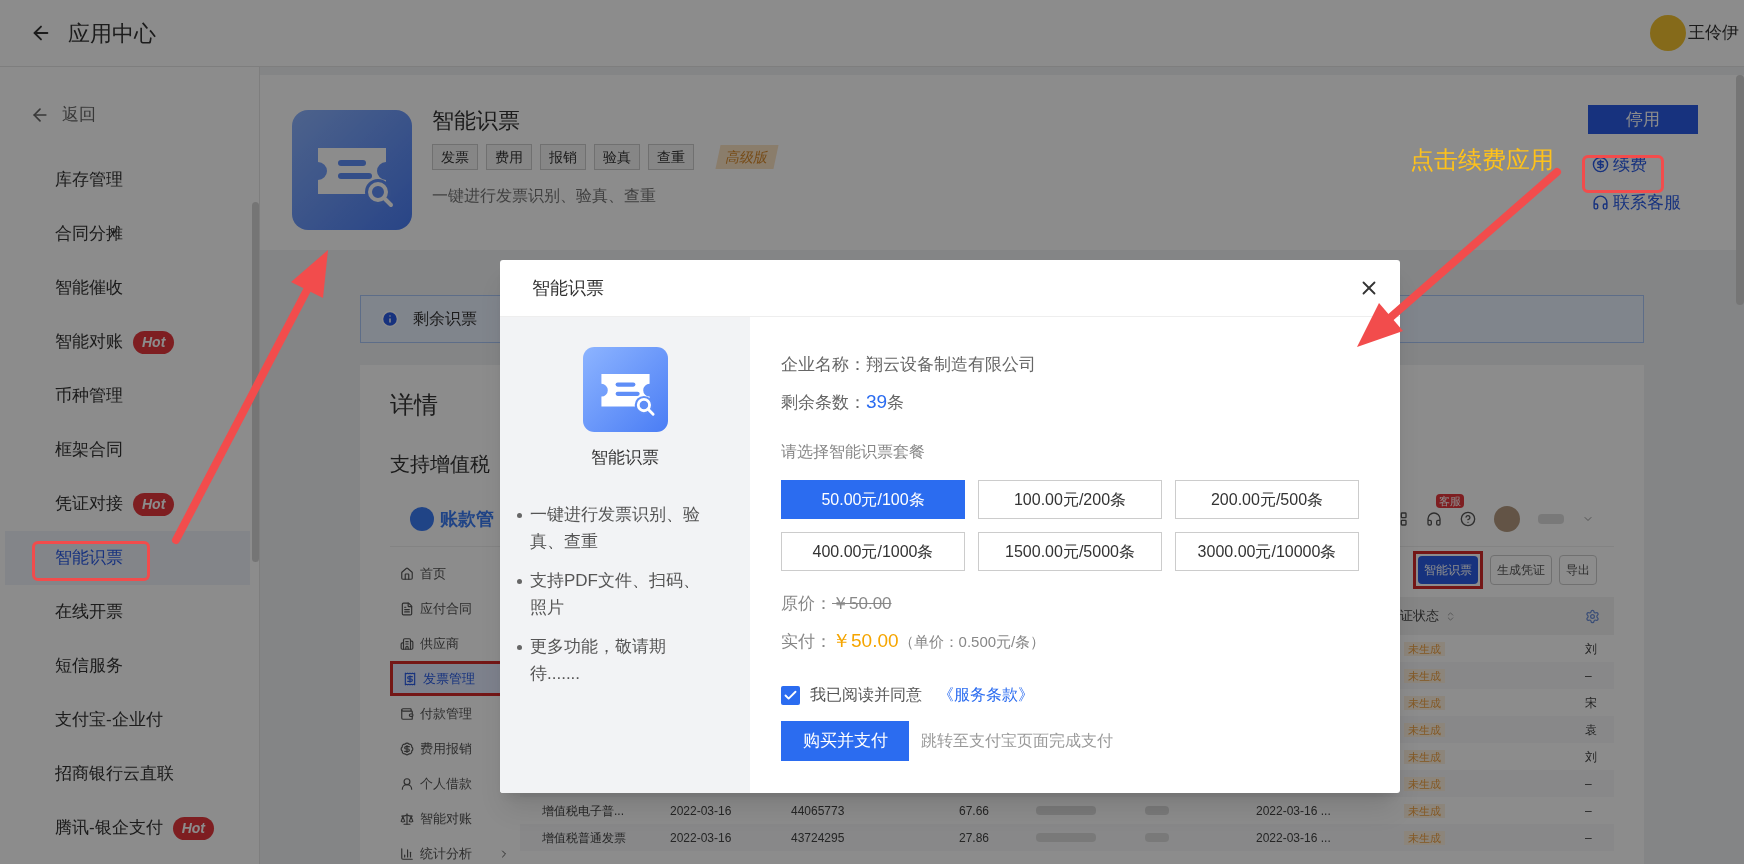  I want to click on nav-item: 应付合同, so click(455, 608).